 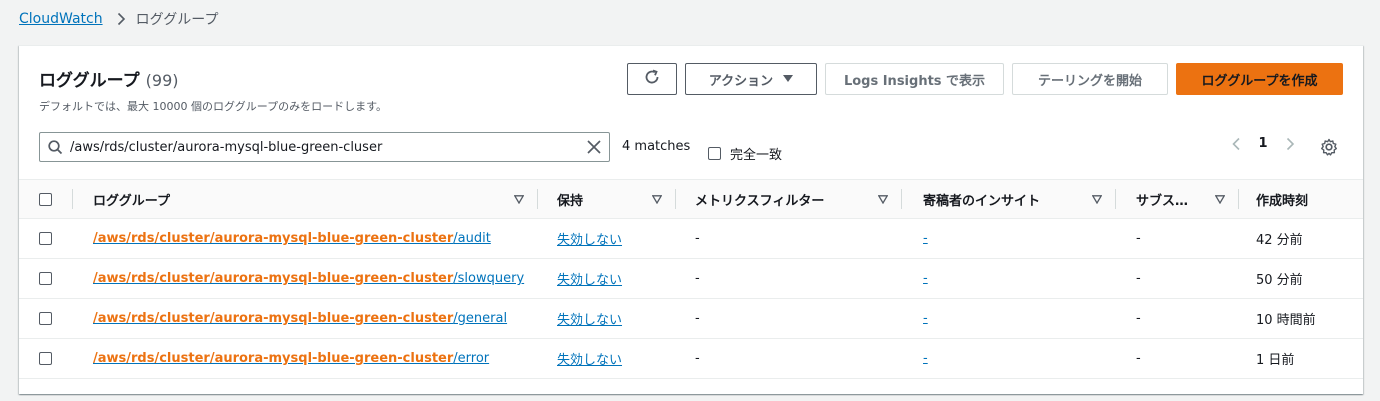 What do you see at coordinates (798, 199) in the screenshot?
I see `column-header-metric-filter: メトリクスフィルター` at bounding box center [798, 199].